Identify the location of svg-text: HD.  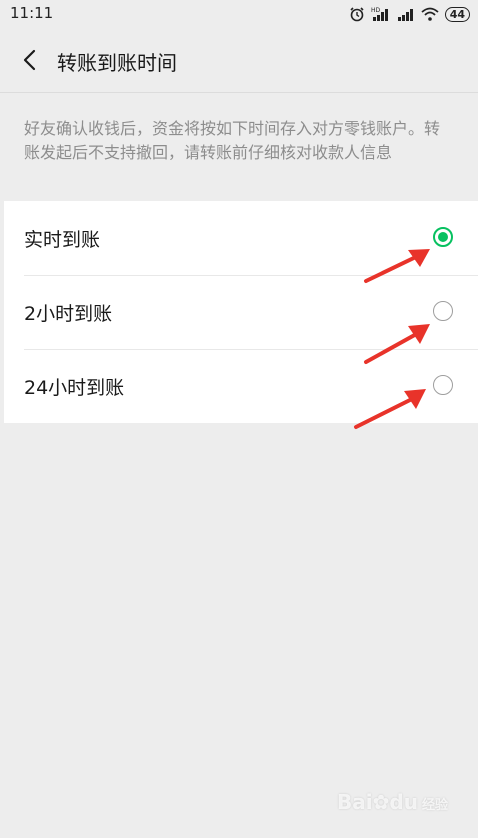
(376, 10).